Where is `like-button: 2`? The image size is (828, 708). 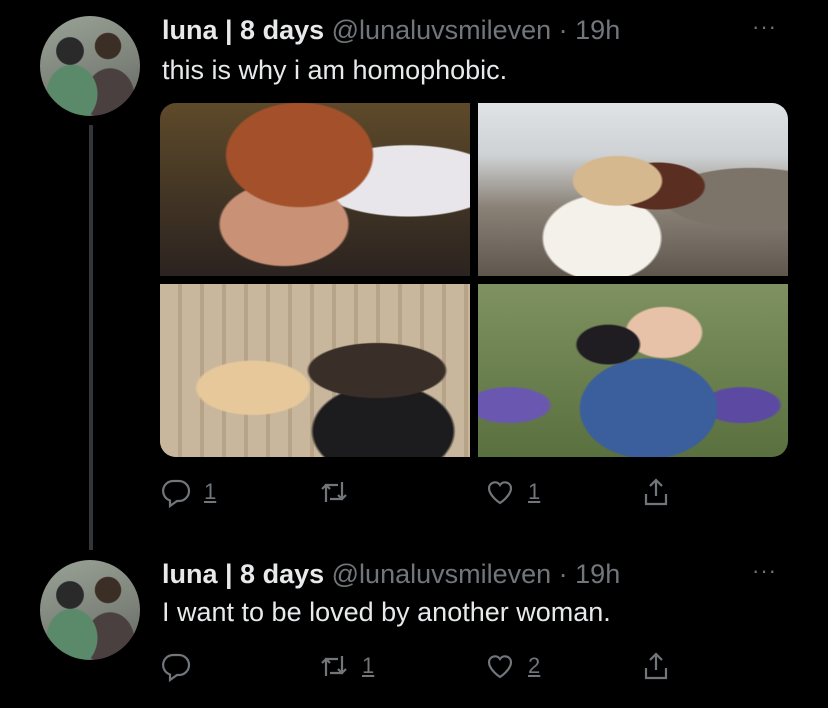
like-button: 2 is located at coordinates (512, 666).